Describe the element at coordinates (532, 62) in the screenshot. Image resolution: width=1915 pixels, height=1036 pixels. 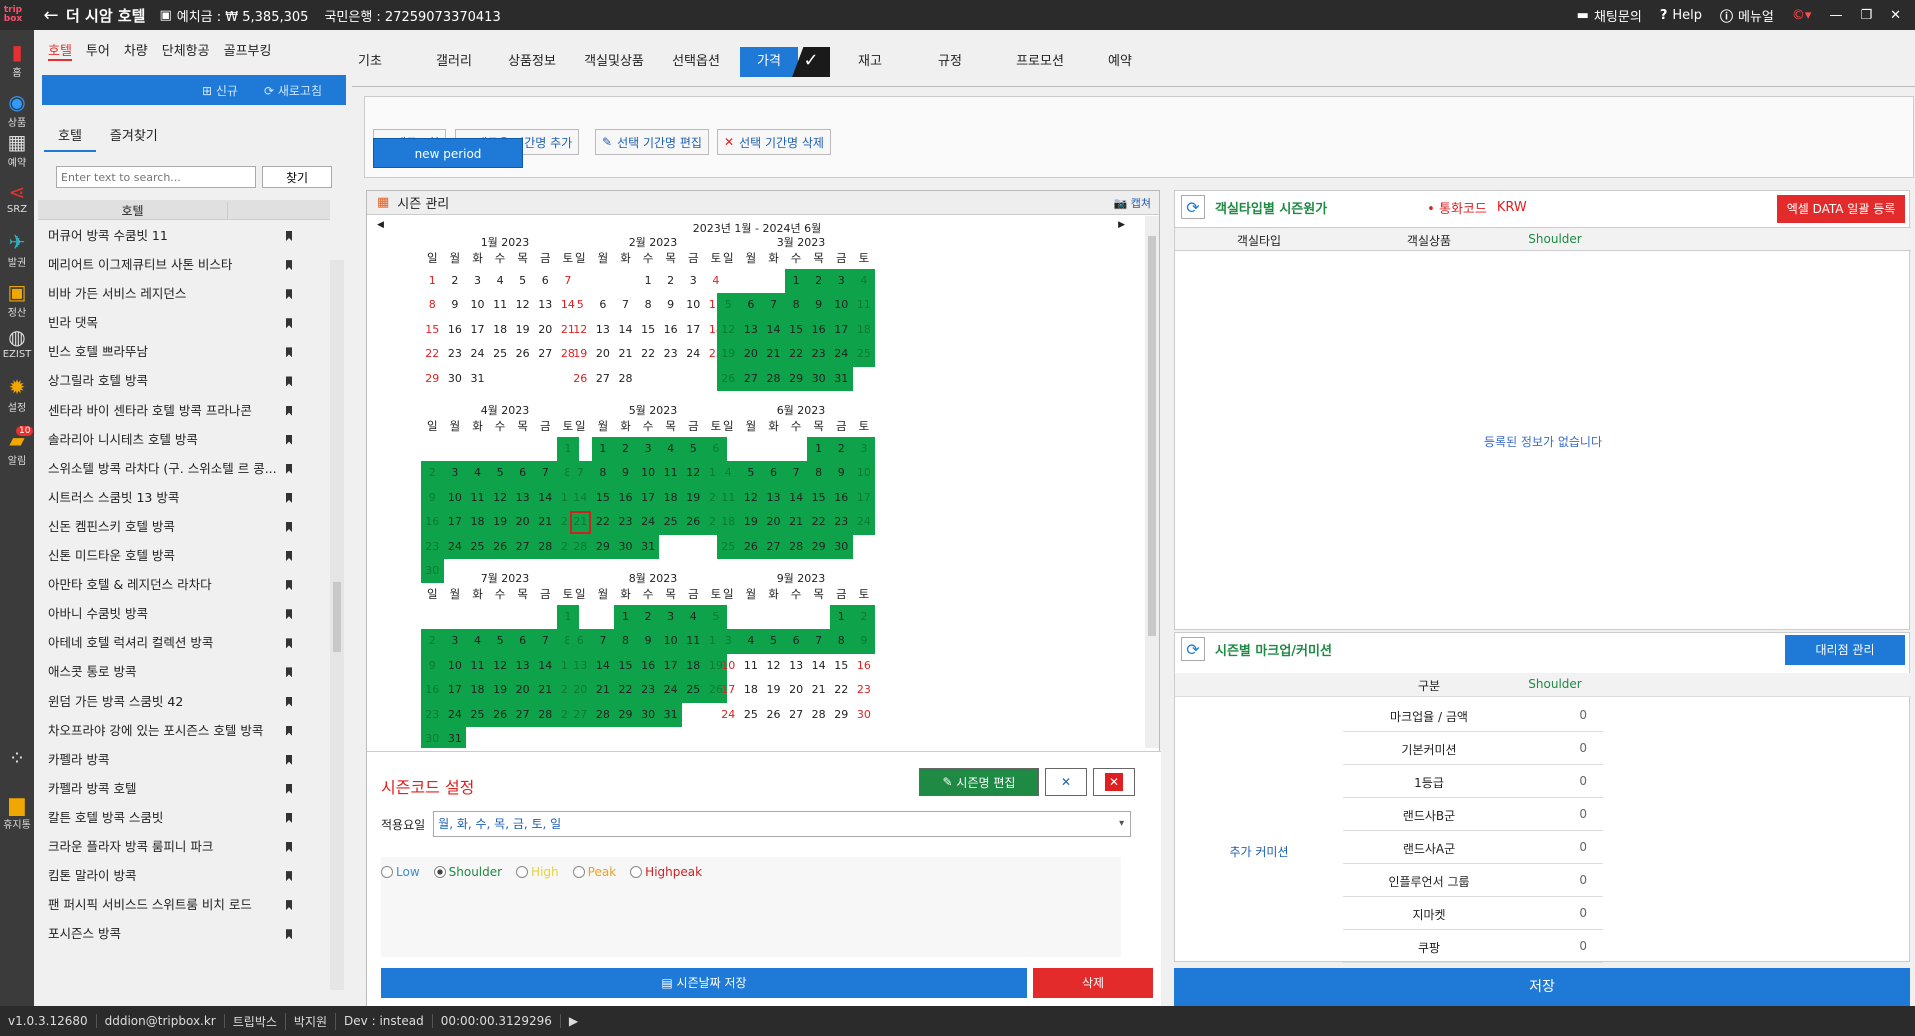
I see `tab-2: 상품정보` at that location.